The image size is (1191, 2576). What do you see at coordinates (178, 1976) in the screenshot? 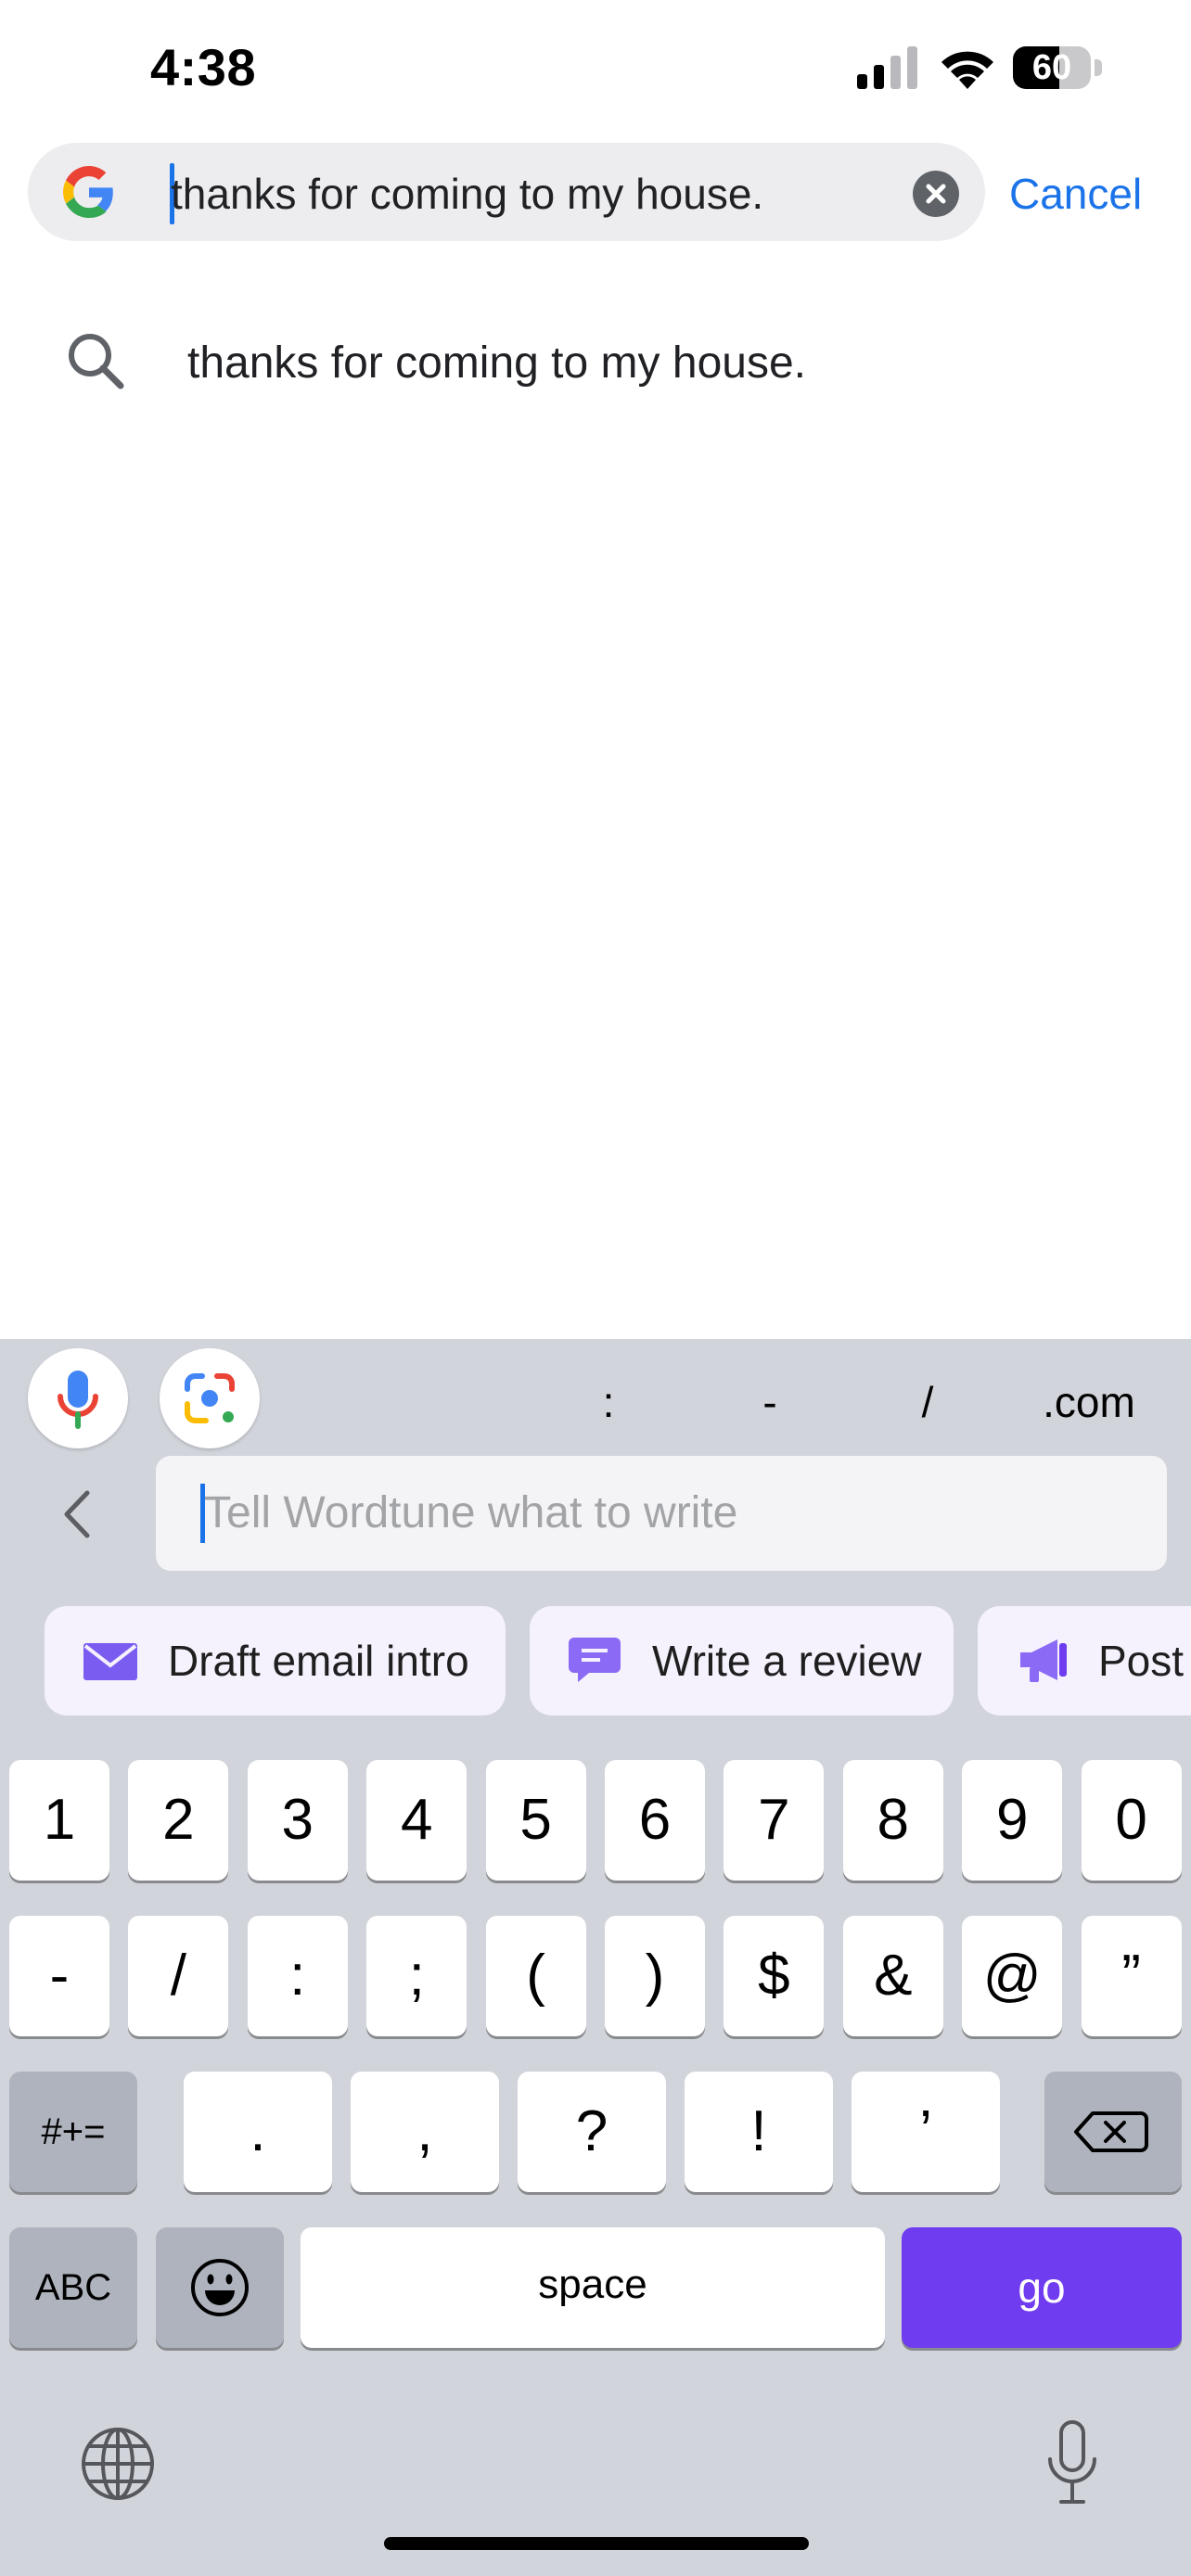
I see `symbol-key-1: /` at bounding box center [178, 1976].